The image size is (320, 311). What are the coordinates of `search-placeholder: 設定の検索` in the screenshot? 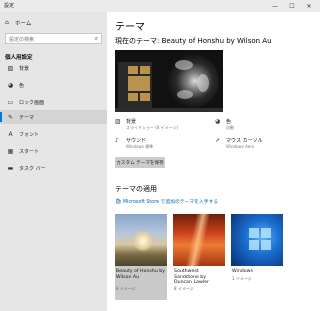 It's located at (22, 40).